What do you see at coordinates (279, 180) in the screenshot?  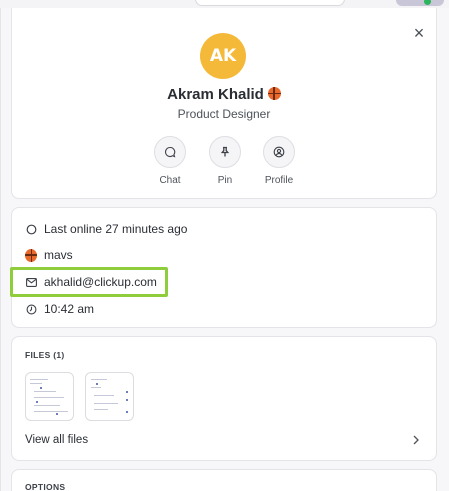 I see `profile-label: Profile` at bounding box center [279, 180].